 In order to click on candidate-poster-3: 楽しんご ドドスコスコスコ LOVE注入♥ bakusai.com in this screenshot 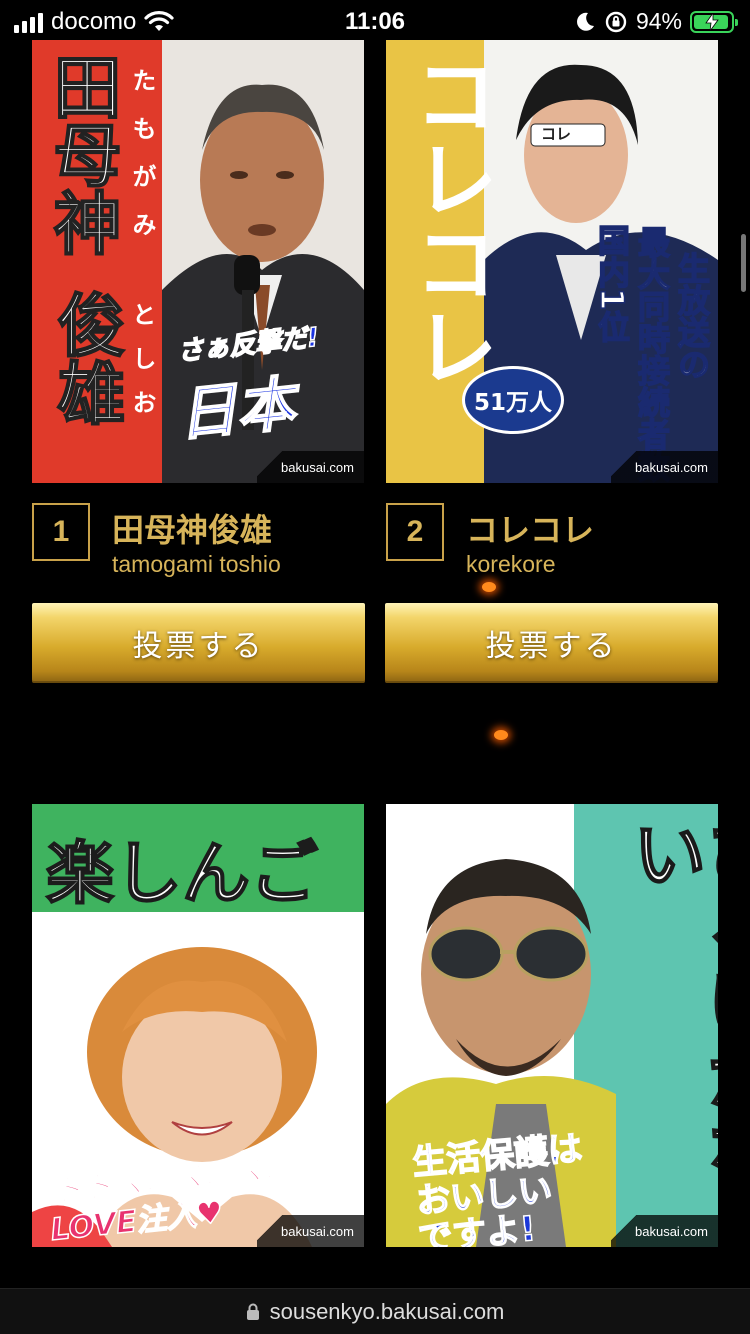, I will do `click(198, 1025)`.